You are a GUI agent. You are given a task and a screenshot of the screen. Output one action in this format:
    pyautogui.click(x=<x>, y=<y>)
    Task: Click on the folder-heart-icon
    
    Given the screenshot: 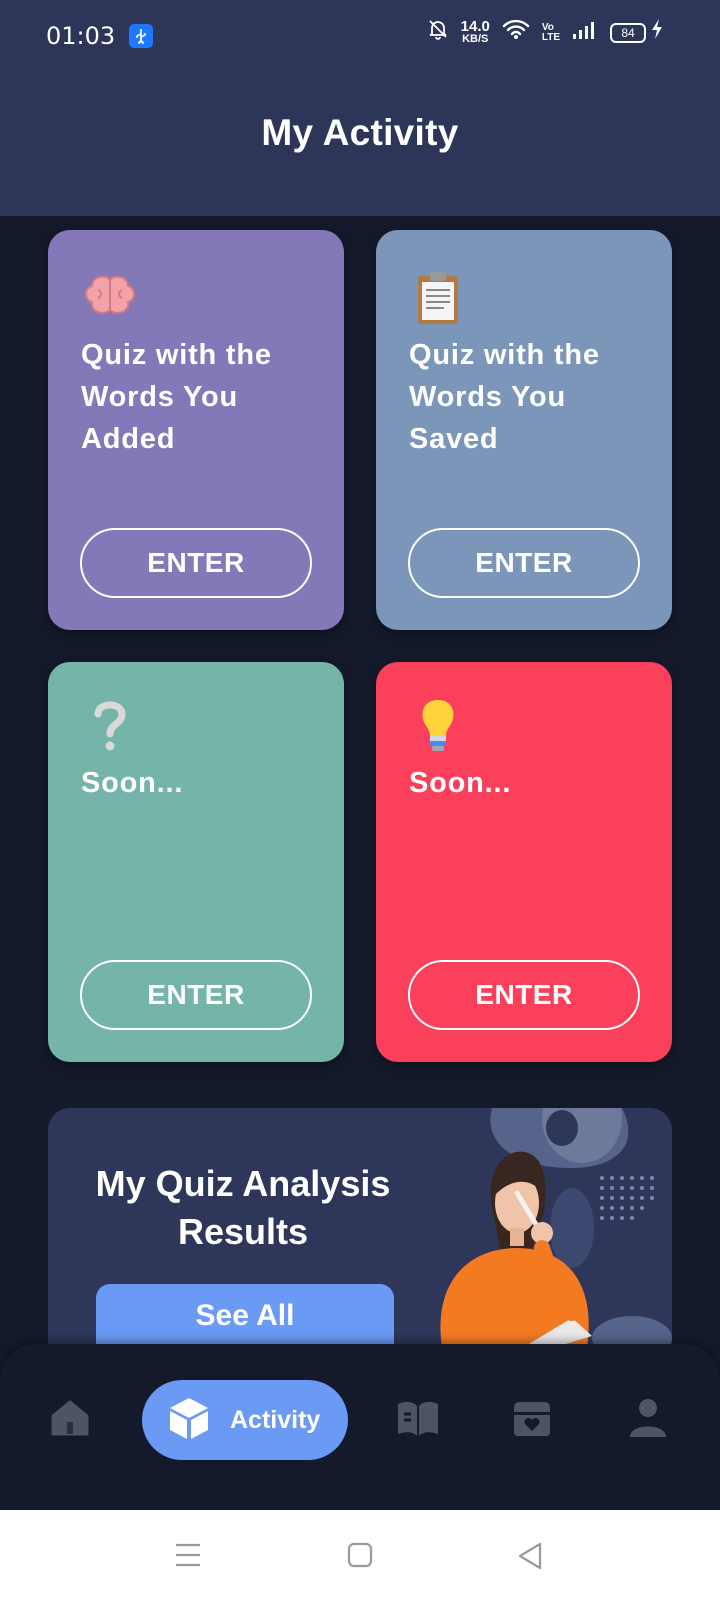 What is the action you would take?
    pyautogui.click(x=532, y=1420)
    